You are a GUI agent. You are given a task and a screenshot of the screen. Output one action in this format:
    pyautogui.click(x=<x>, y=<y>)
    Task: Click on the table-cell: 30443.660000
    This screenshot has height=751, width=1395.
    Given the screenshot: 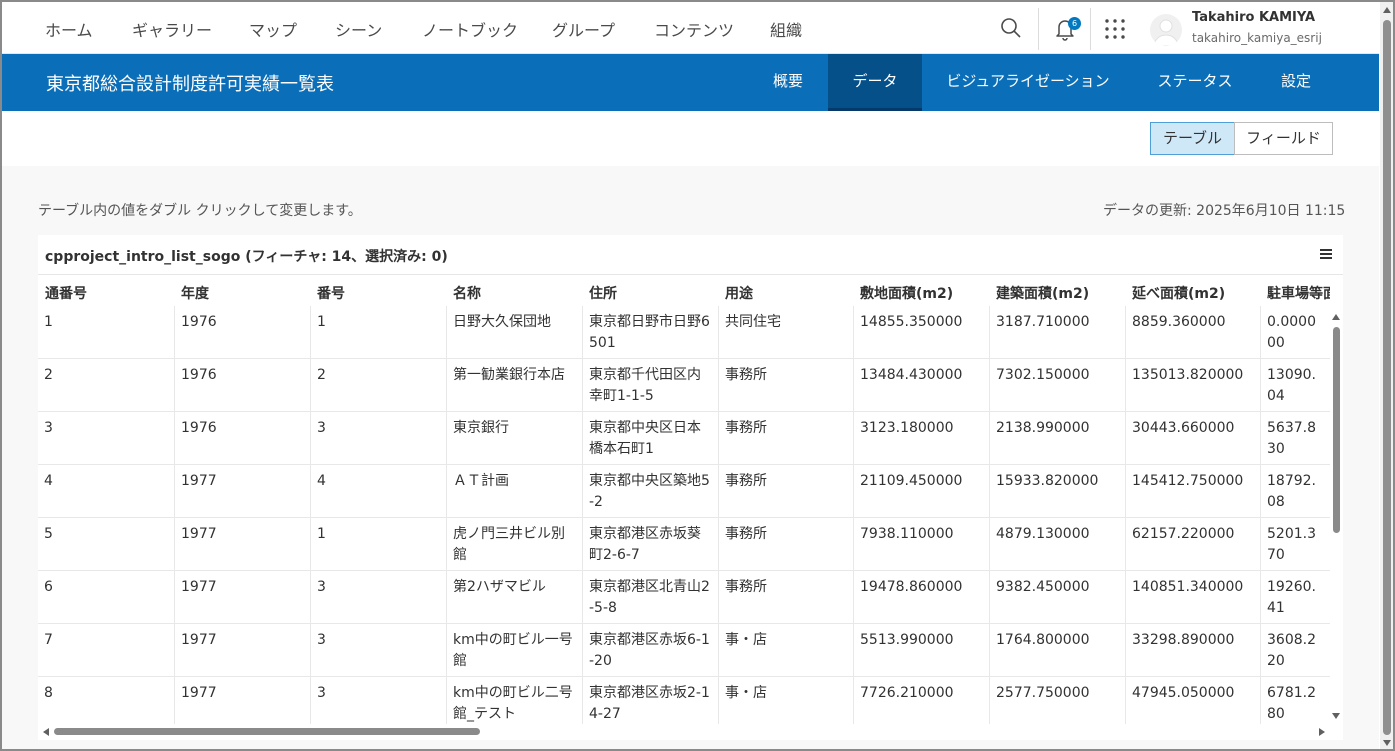 What is the action you would take?
    pyautogui.click(x=1192, y=438)
    